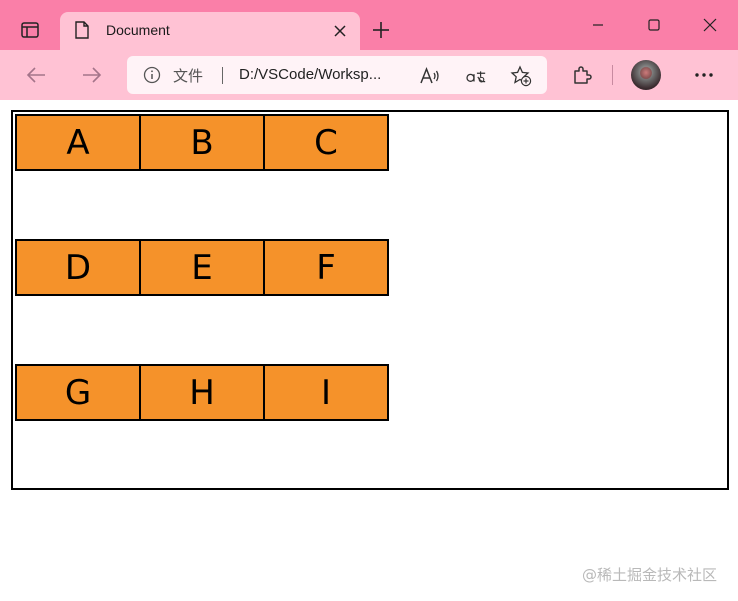  I want to click on more-dots-icon, so click(704, 75).